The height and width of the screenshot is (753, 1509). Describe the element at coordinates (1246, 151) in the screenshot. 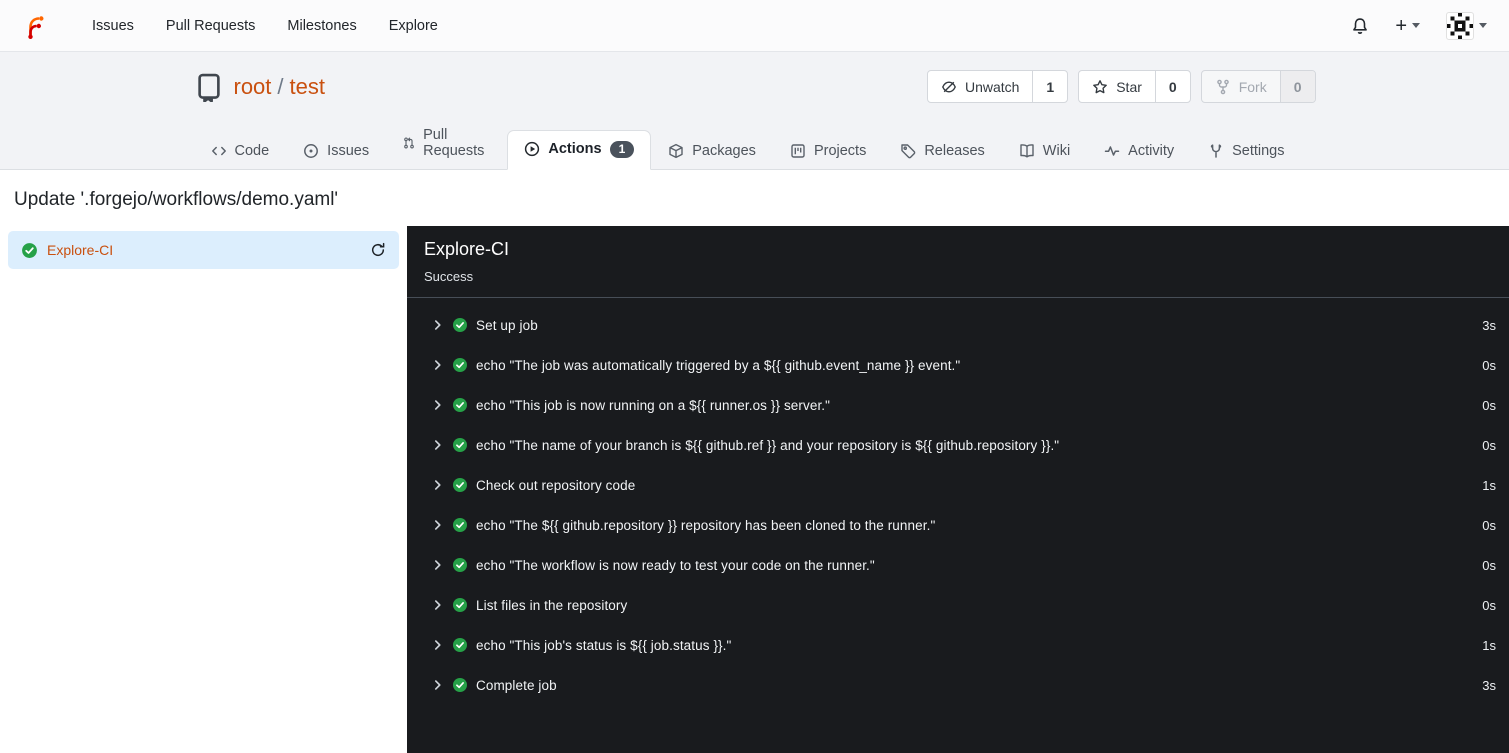

I see `tab-settings: Settings` at that location.